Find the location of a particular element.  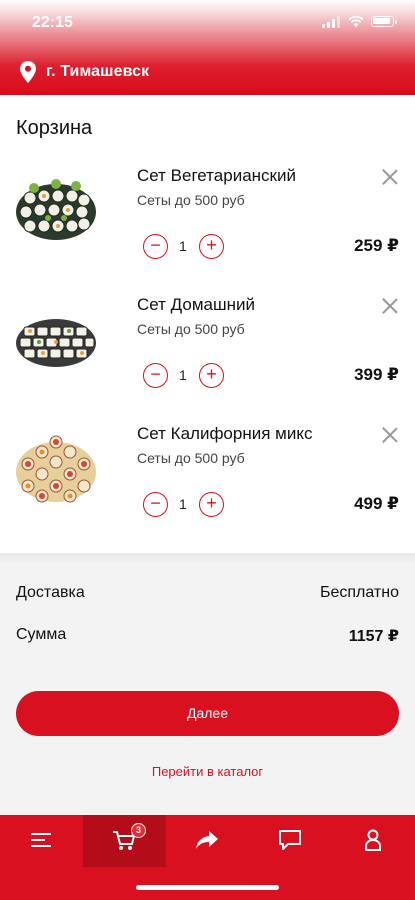

tab-menu is located at coordinates (41, 841).